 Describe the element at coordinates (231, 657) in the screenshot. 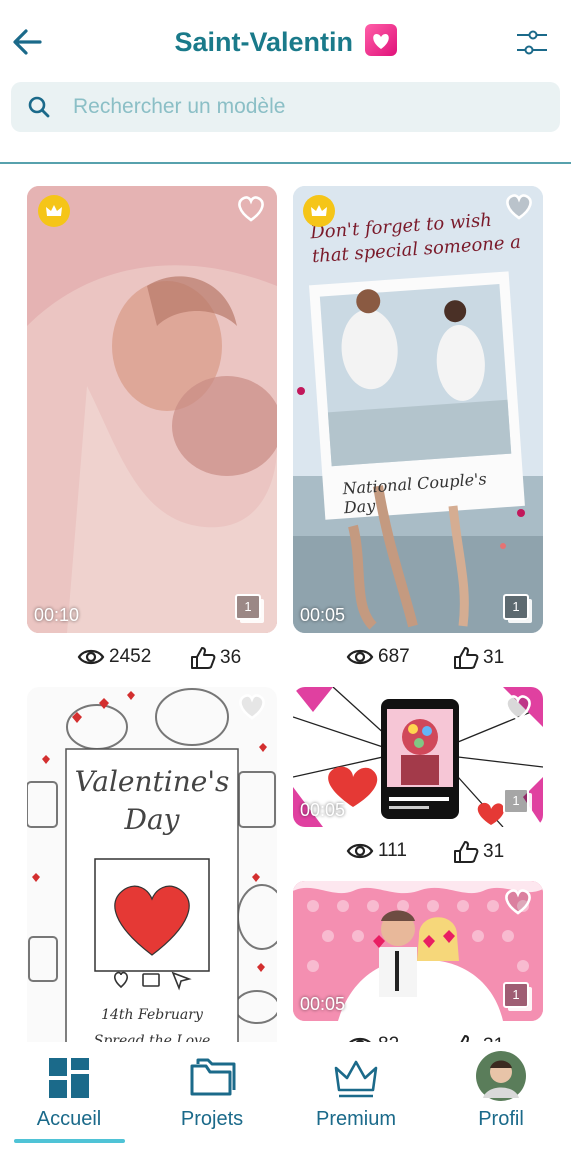

I see `likes-count: 36` at that location.